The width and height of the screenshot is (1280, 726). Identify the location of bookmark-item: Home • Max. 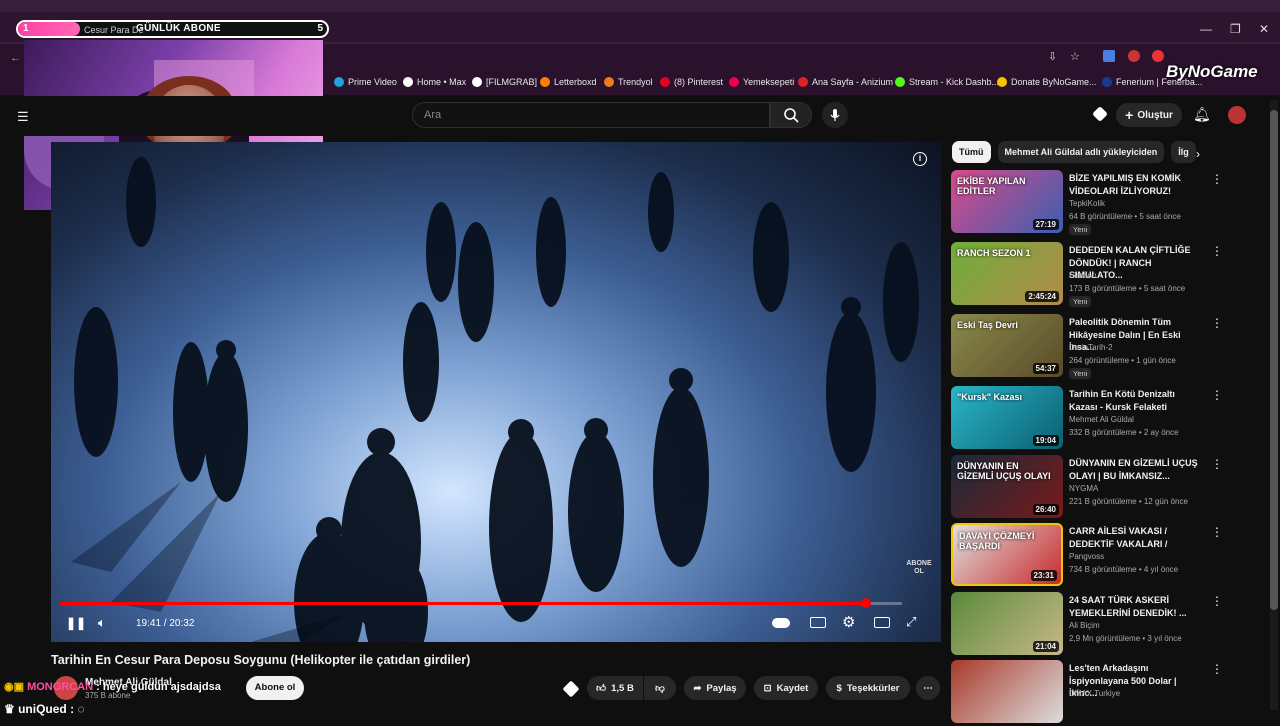
(434, 82).